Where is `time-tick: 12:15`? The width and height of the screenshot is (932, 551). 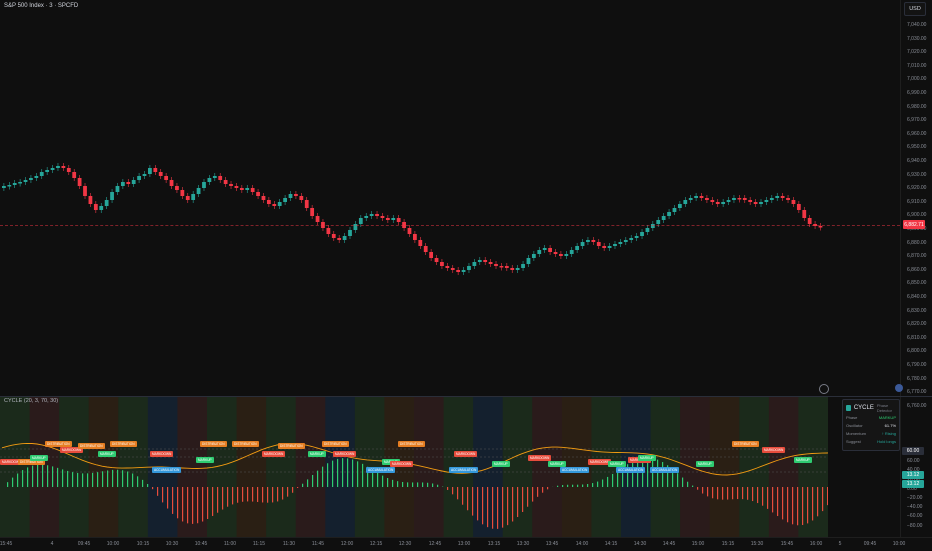
time-tick: 12:15 is located at coordinates (376, 544).